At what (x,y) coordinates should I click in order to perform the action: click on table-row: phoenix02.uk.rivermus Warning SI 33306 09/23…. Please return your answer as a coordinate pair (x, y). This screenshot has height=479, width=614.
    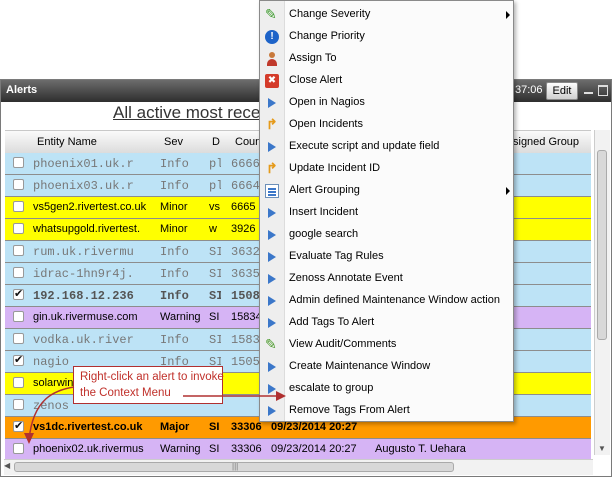
    Looking at the image, I should click on (298, 450).